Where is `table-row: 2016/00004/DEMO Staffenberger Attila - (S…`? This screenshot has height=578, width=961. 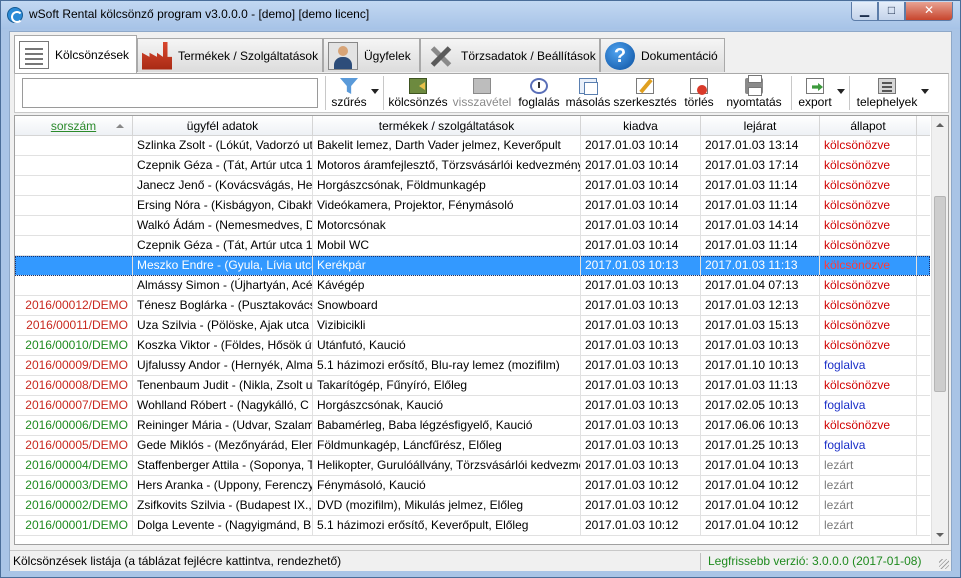
table-row: 2016/00004/DEMO Staffenberger Attila - (S… is located at coordinates (472, 466).